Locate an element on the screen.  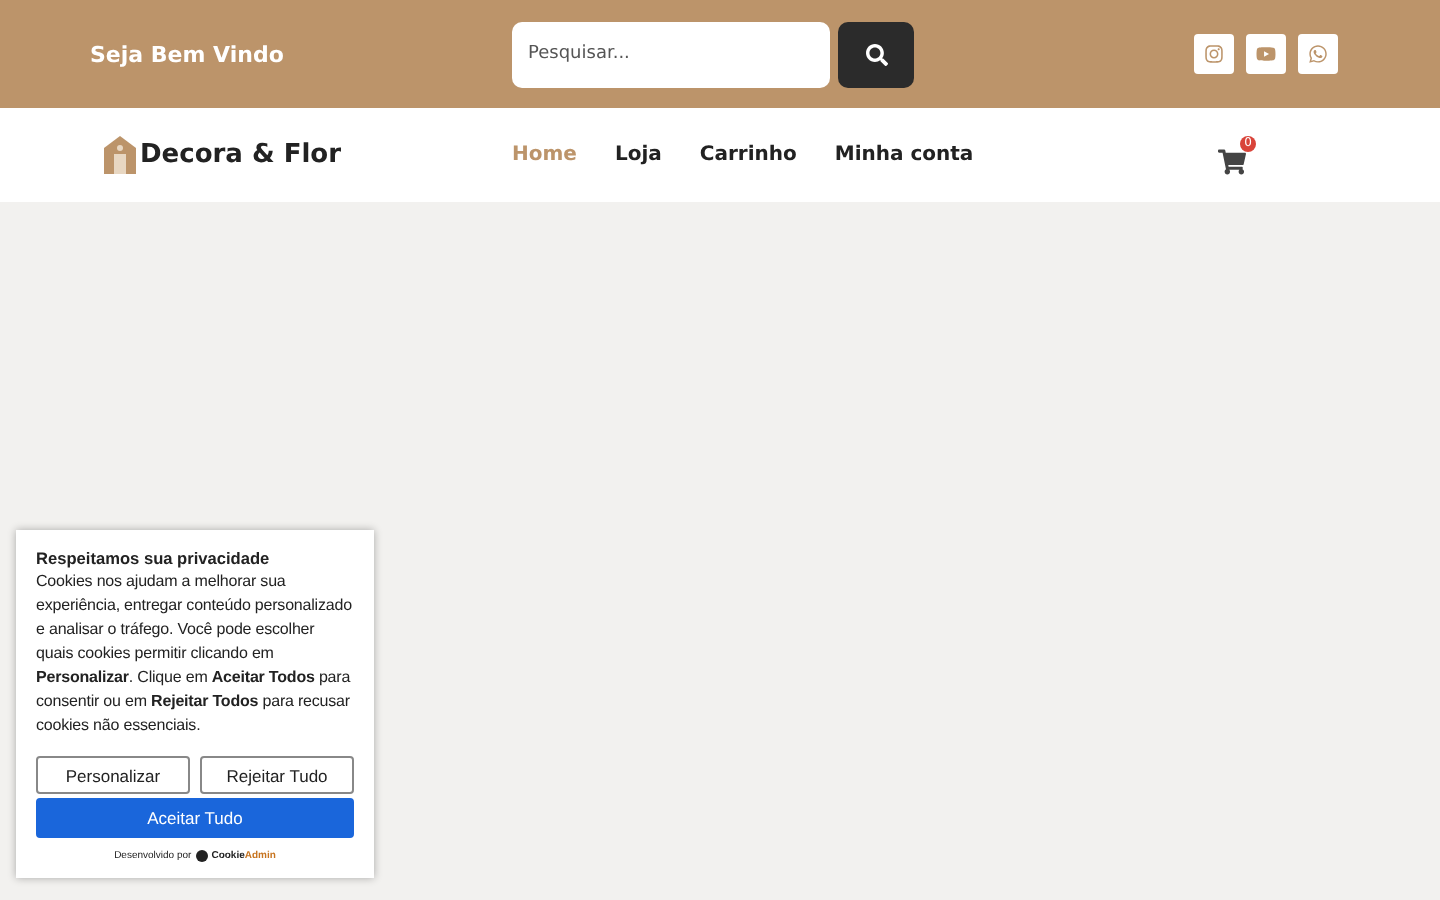
youtube-icon is located at coordinates (1266, 54).